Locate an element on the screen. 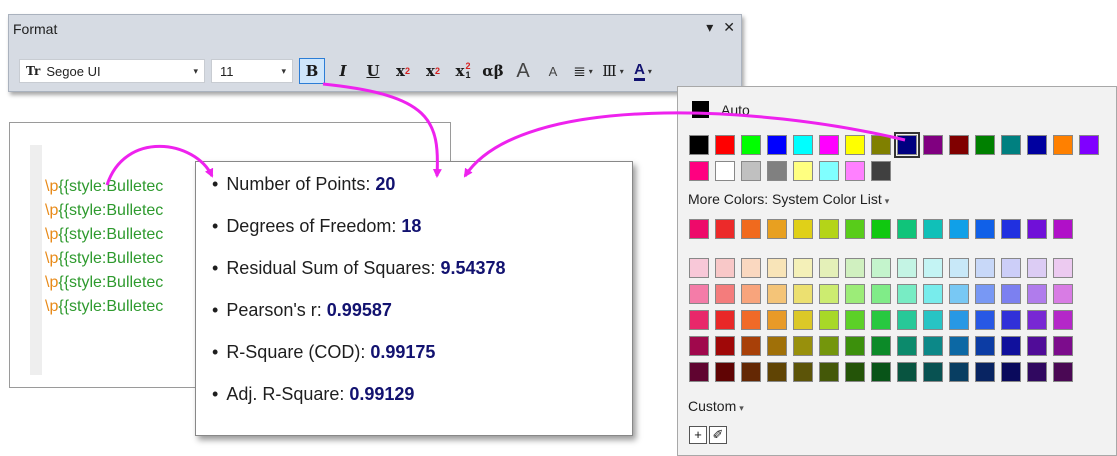 This screenshot has width=1117, height=456. columns-button: Ⅲ ▾ is located at coordinates (613, 71).